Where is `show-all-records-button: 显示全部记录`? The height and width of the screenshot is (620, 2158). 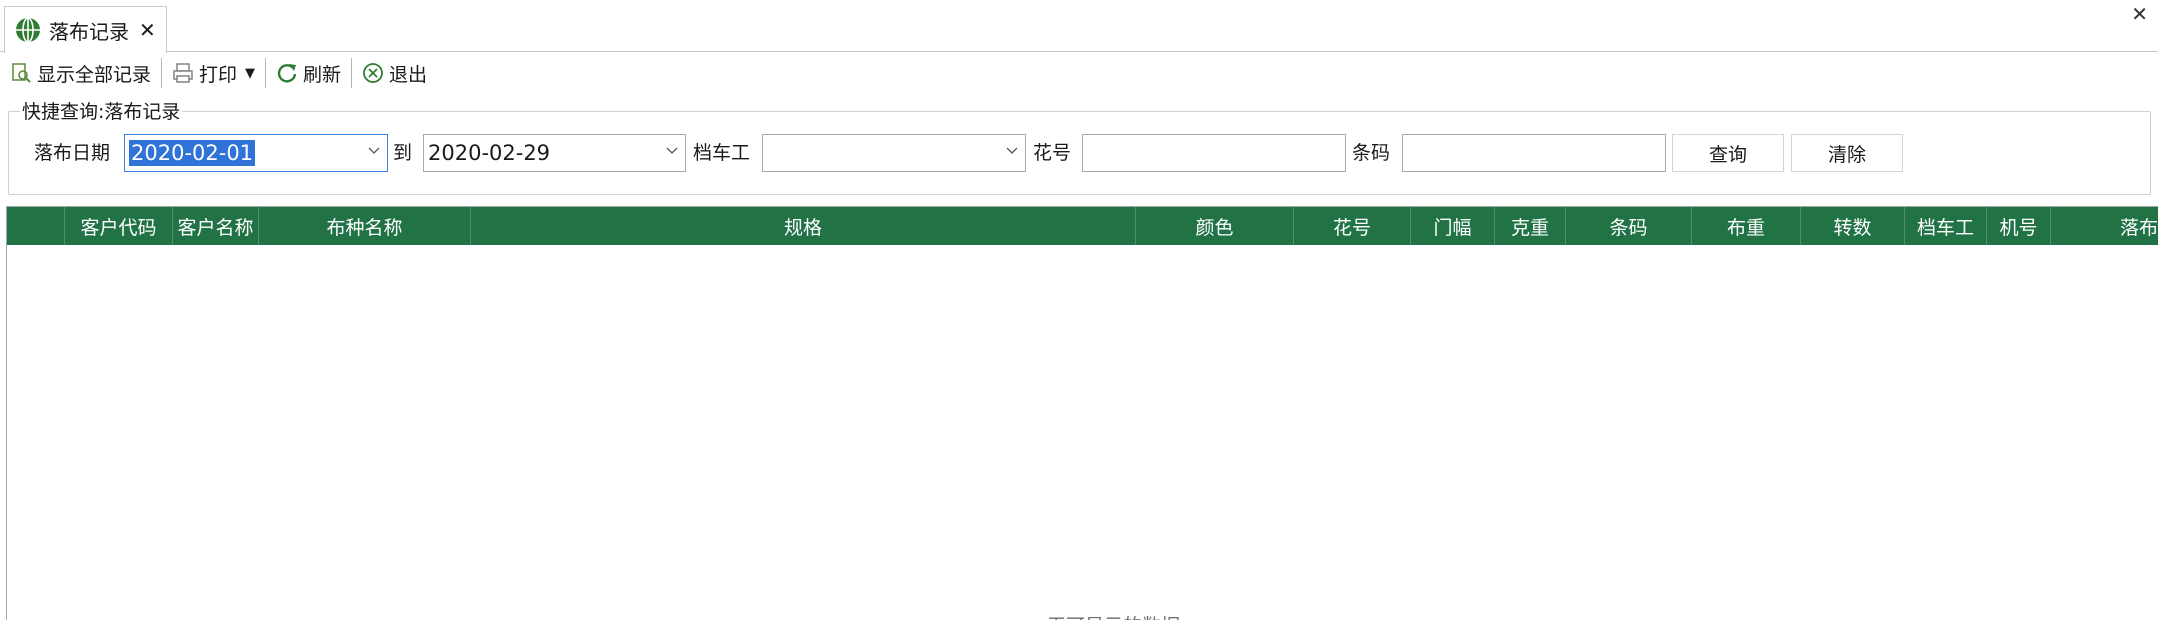 show-all-records-button: 显示全部记录 is located at coordinates (80, 73).